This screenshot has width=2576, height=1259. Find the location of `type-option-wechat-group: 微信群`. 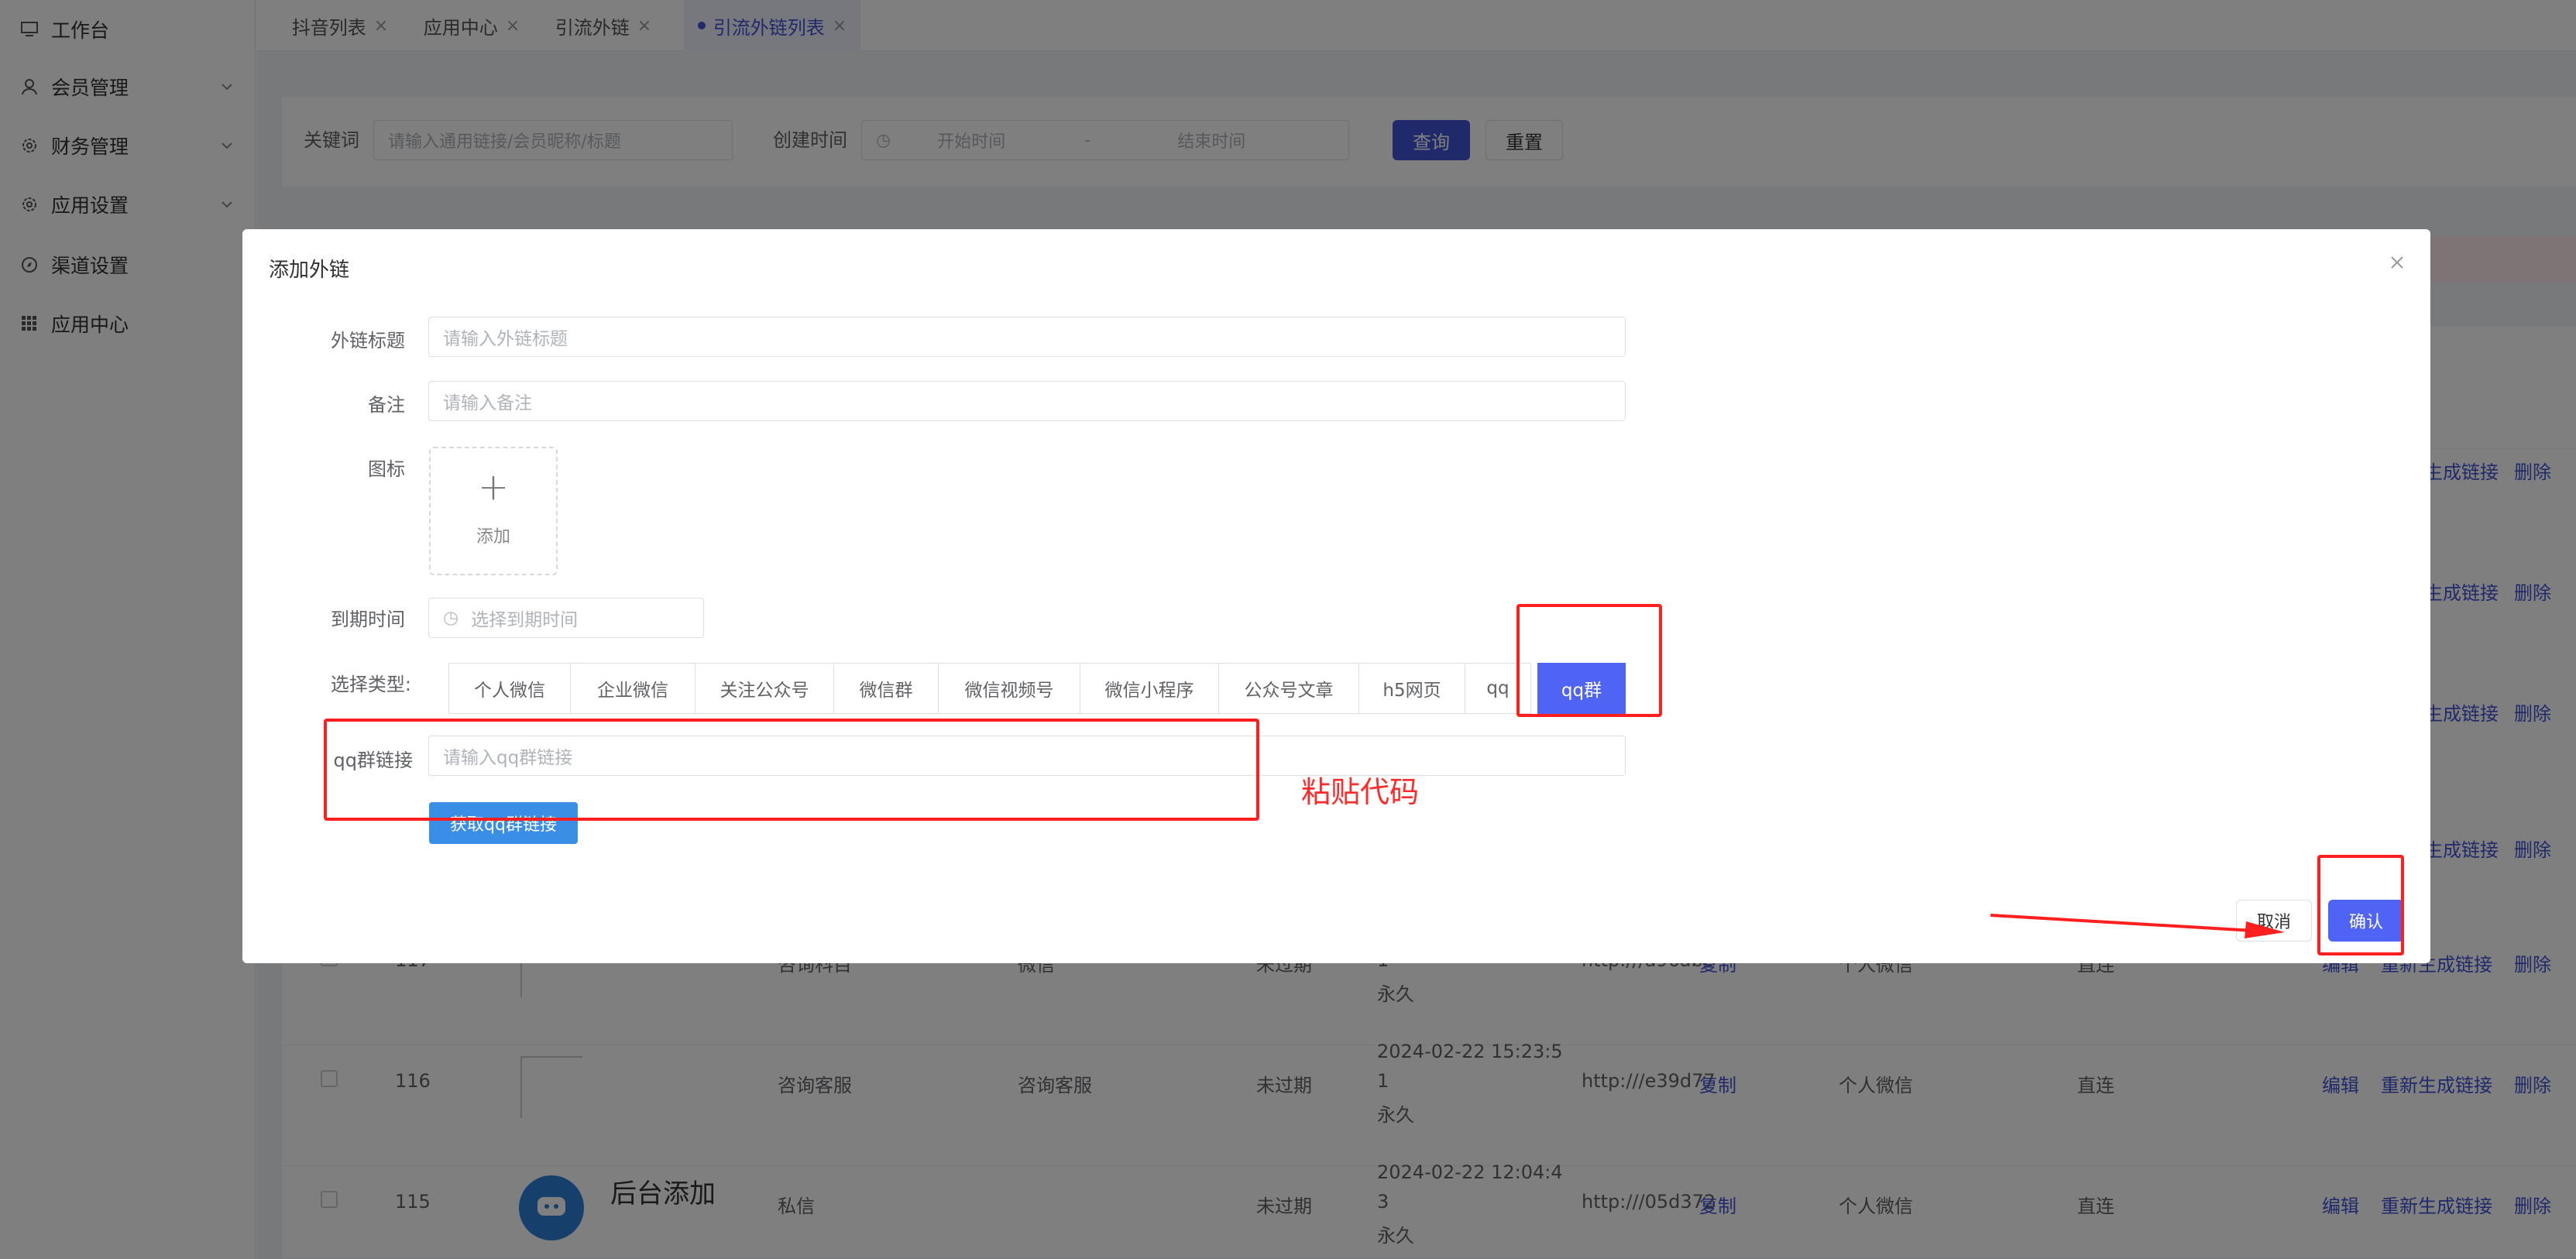

type-option-wechat-group: 微信群 is located at coordinates (886, 688).